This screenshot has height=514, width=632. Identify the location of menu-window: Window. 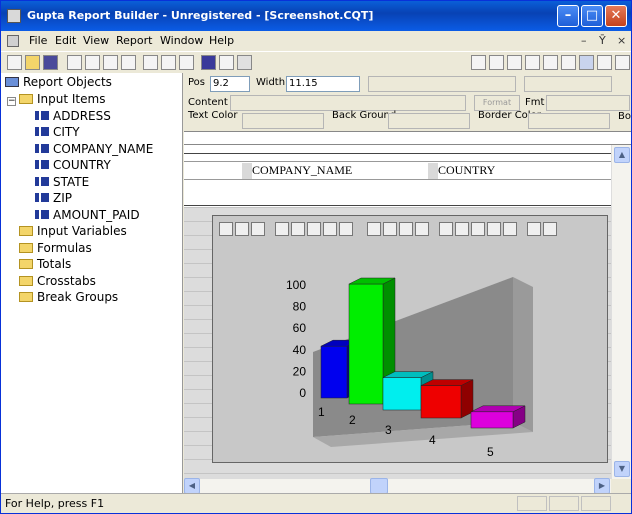
(181, 40).